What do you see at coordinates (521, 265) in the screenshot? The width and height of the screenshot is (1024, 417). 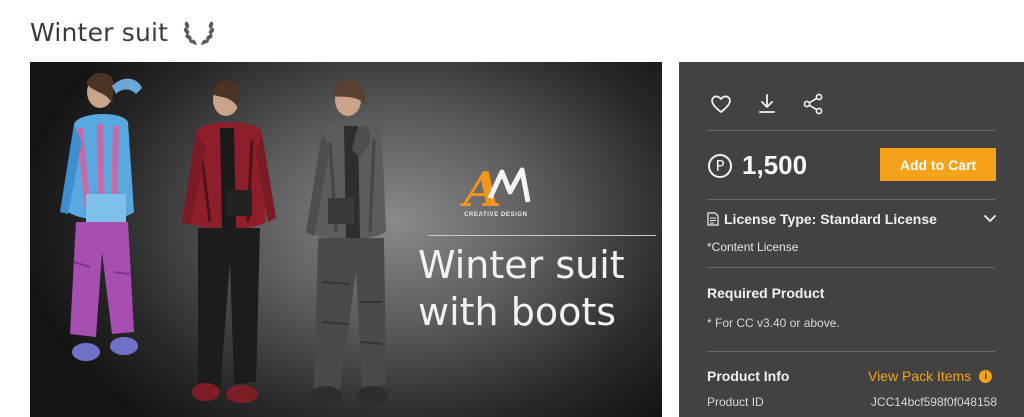 I see `hero-headline-line1: Winter suit` at bounding box center [521, 265].